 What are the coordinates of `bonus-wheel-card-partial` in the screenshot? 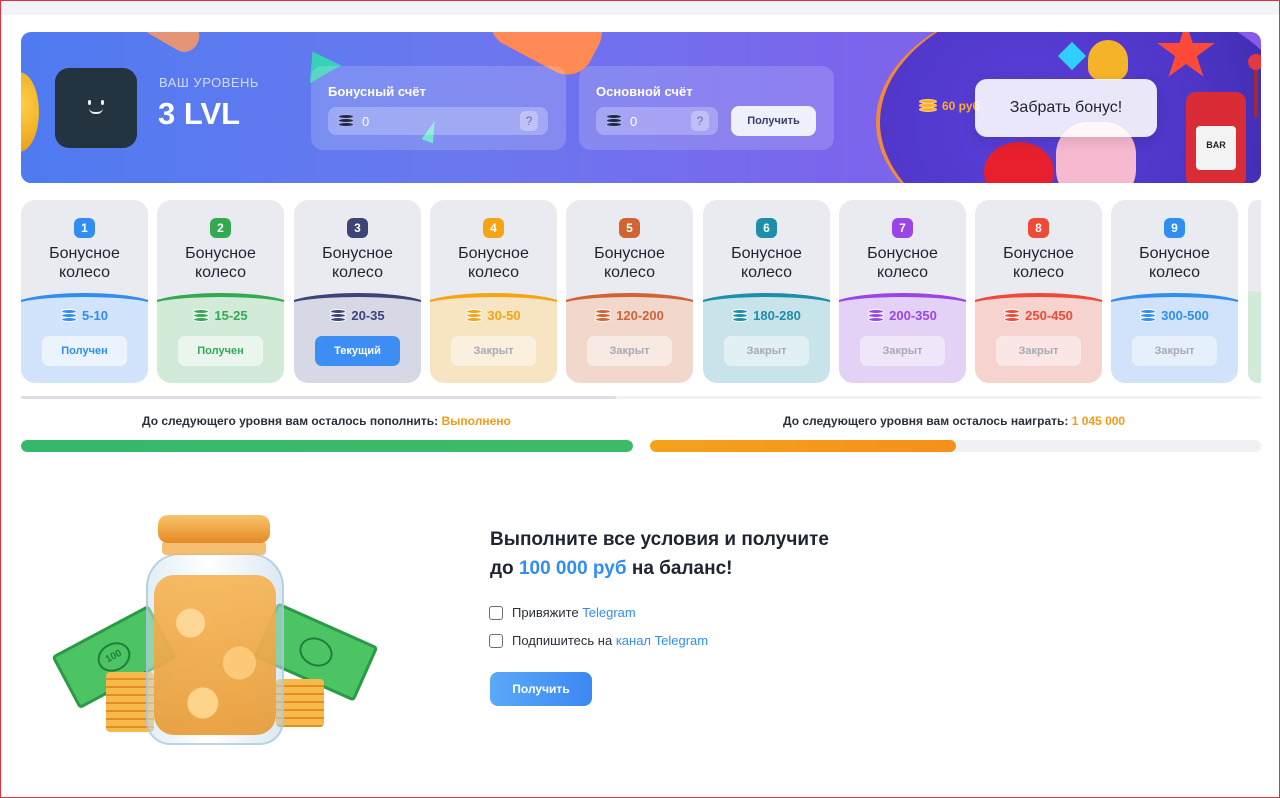 It's located at (1254, 291).